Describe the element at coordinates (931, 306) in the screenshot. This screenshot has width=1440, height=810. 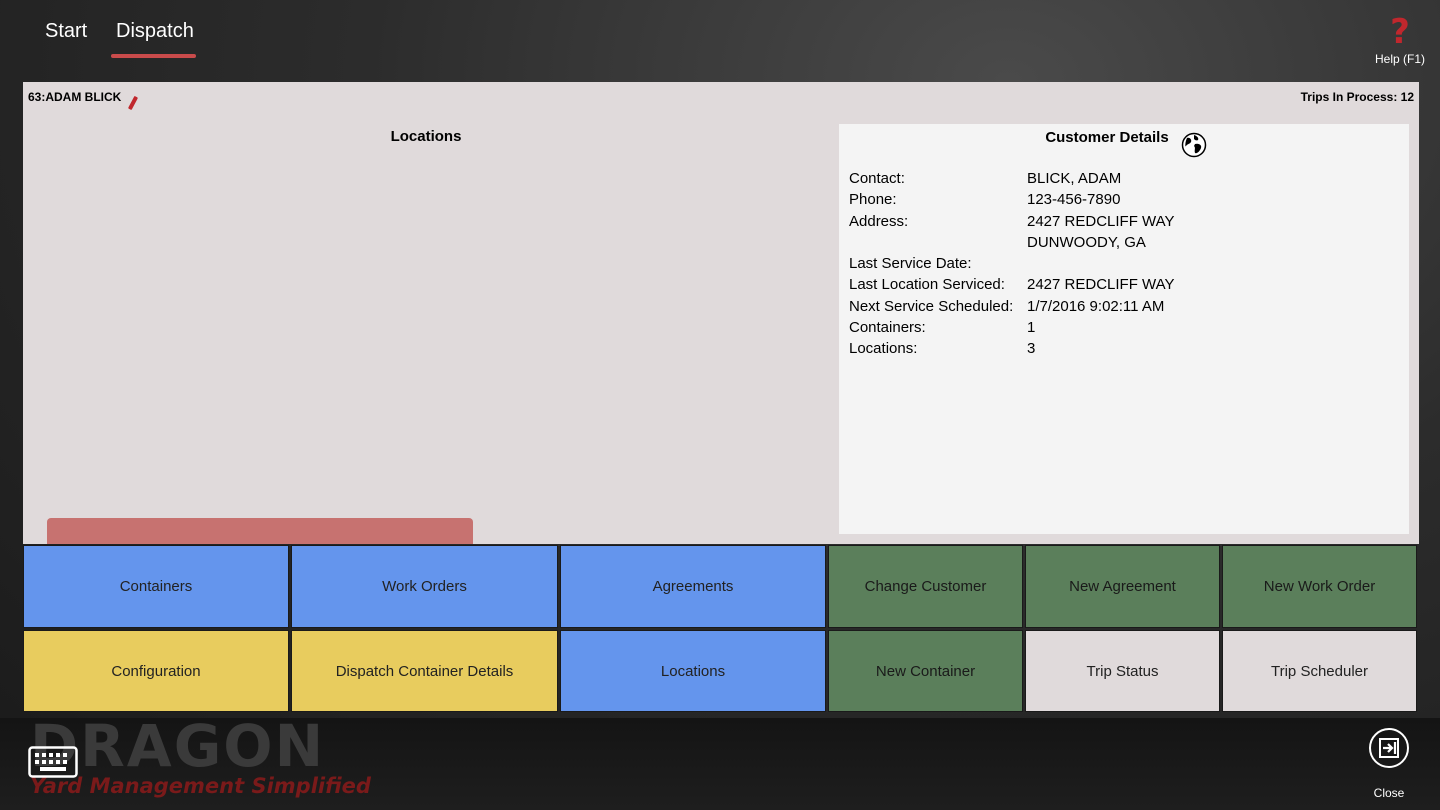
I see `detail-label: Next Service Scheduled:` at that location.